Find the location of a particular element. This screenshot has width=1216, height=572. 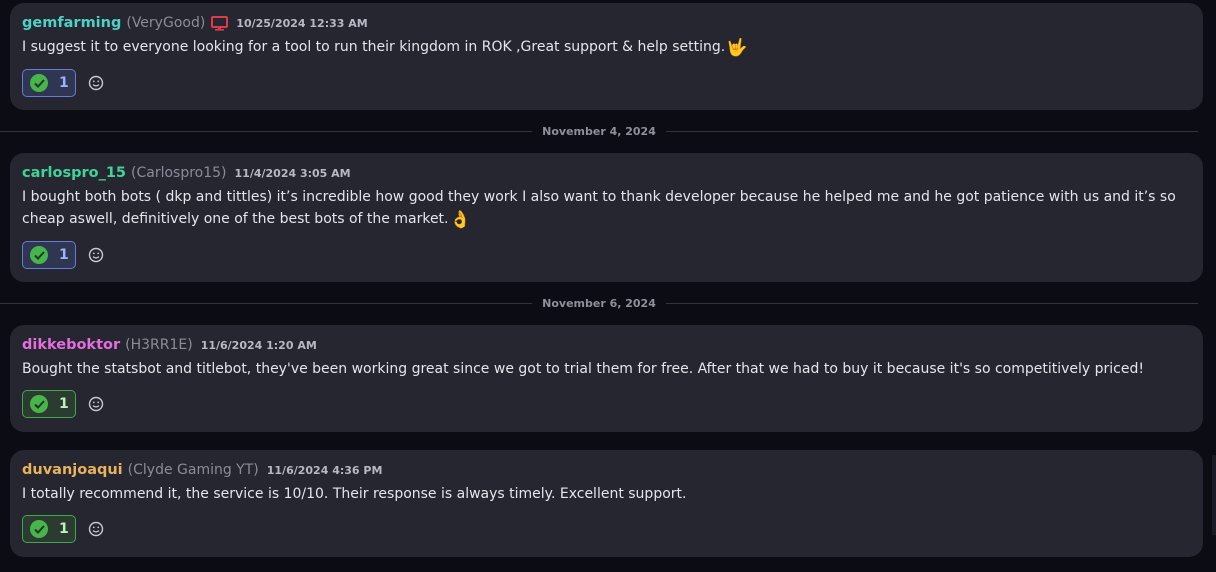

ok-hand-emoji: 👌 is located at coordinates (460, 220).